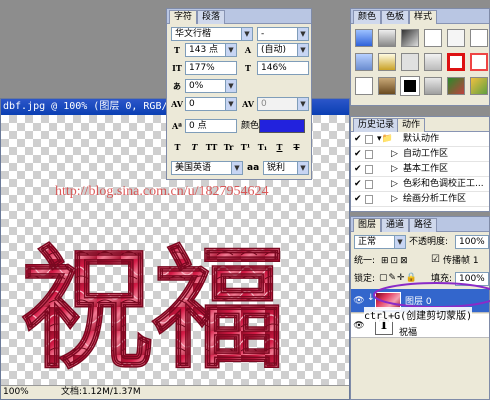 The width and height of the screenshot is (490, 400). What do you see at coordinates (211, 50) in the screenshot?
I see `font-size-field: 143 点 ▼` at bounding box center [211, 50].